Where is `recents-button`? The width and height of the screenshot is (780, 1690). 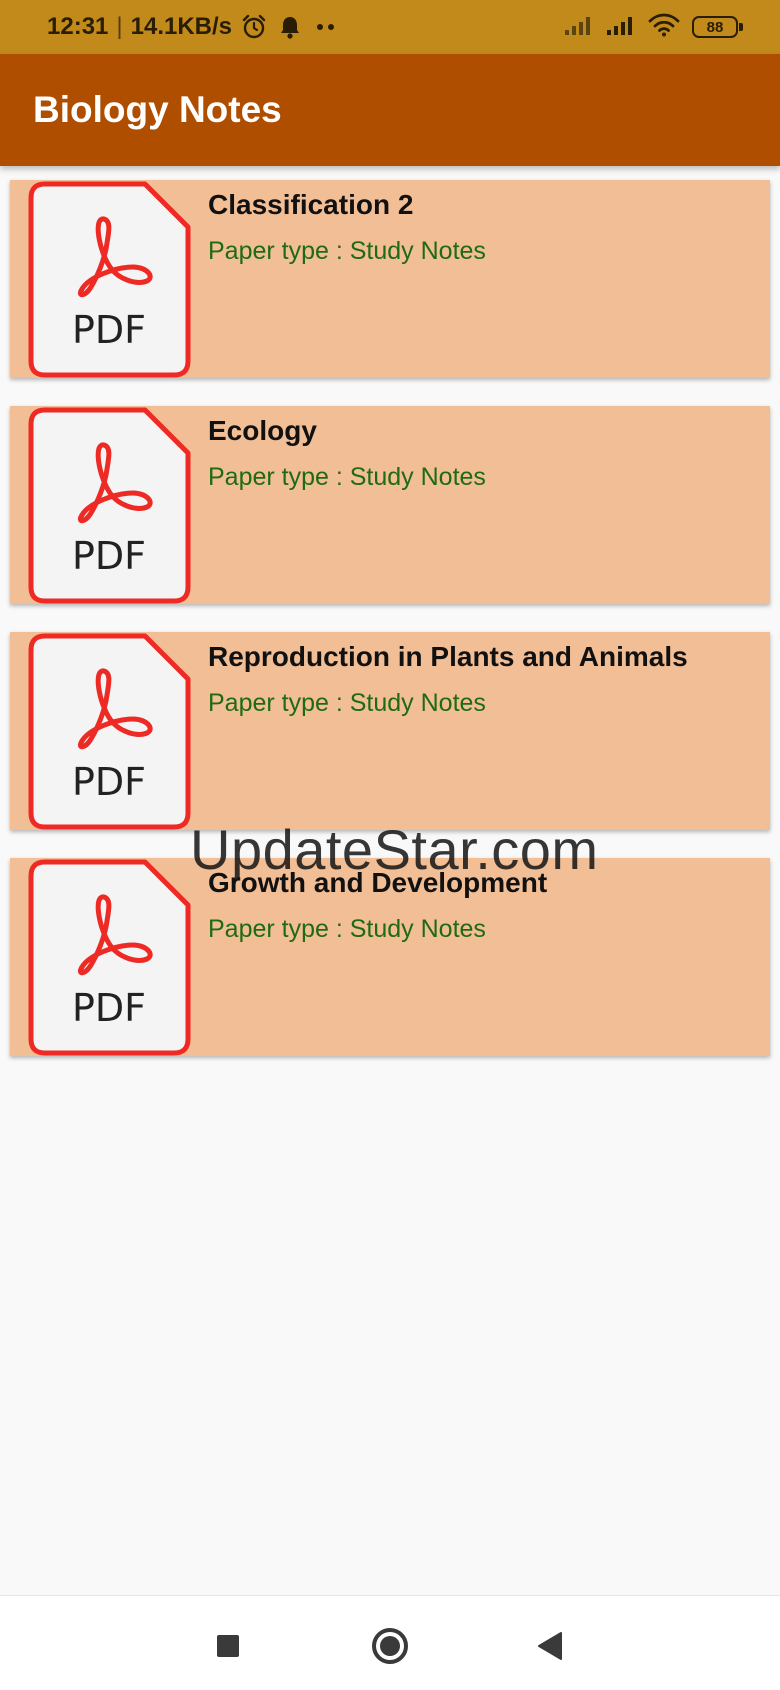 recents-button is located at coordinates (228, 1646).